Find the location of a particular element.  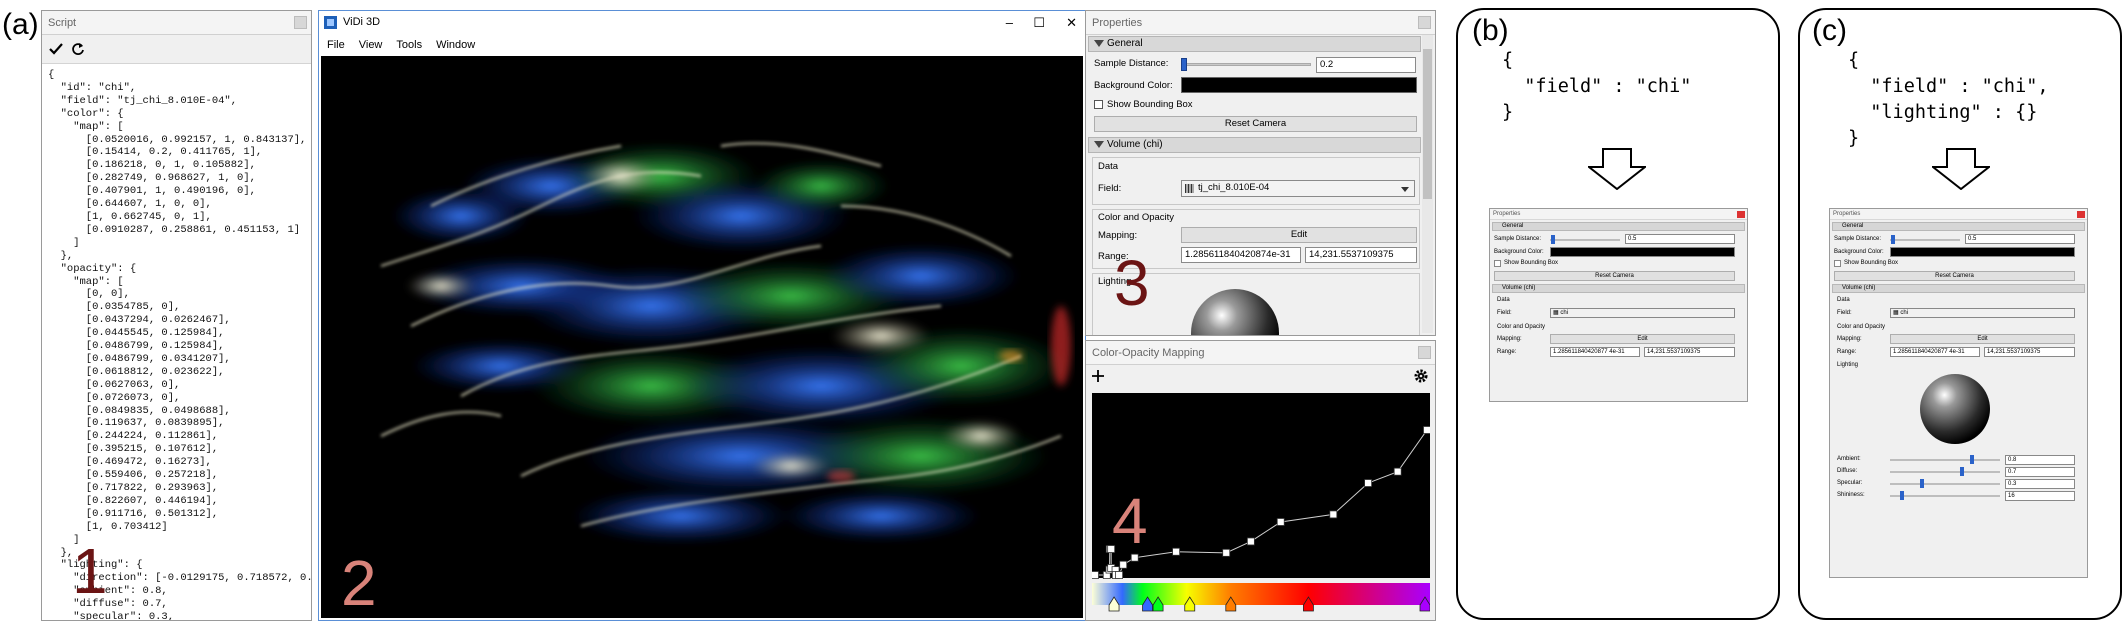

mini-properties-title: Properties is located at coordinates (1958, 214).